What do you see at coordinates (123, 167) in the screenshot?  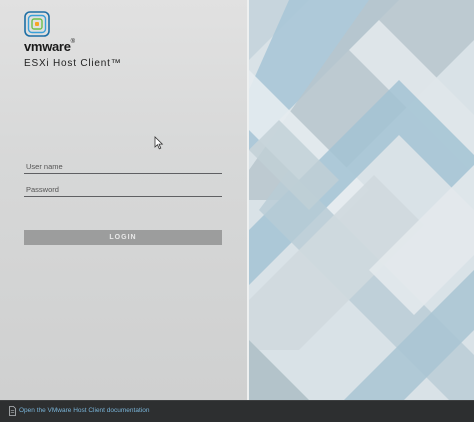 I see `username-input` at bounding box center [123, 167].